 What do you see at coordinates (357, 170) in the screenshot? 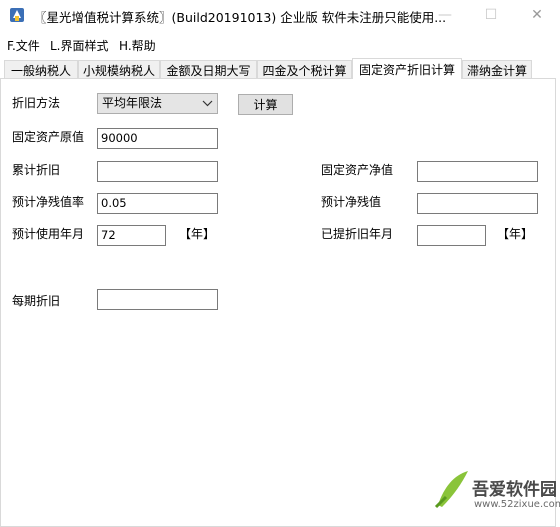
I see `net-value-label: 固定资产净值` at bounding box center [357, 170].